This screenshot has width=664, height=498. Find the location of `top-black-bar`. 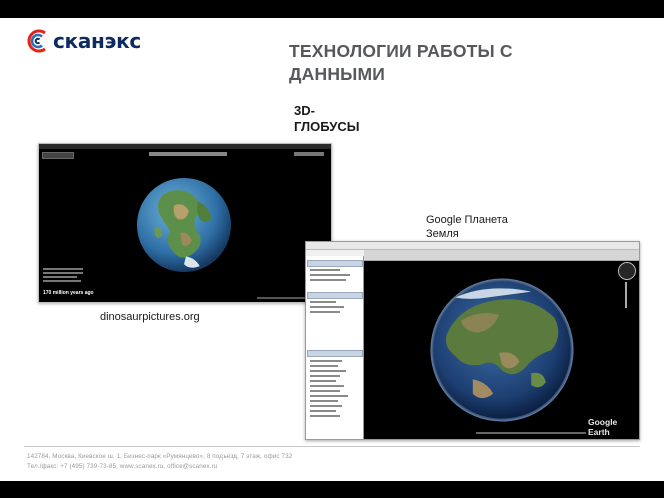

top-black-bar is located at coordinates (332, 9).